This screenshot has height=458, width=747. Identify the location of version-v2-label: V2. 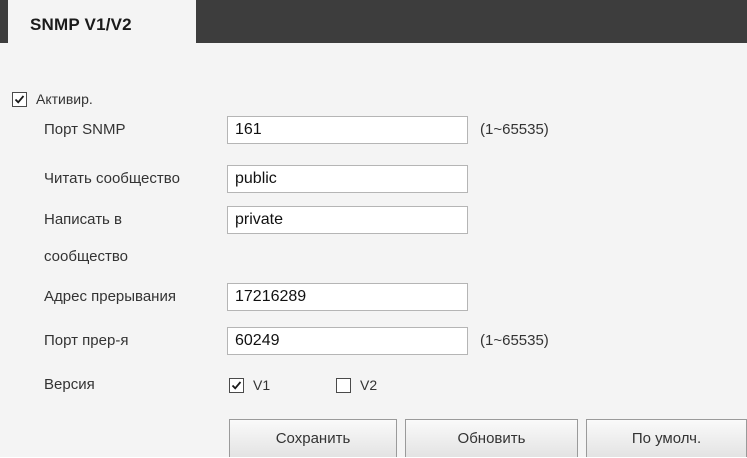
(369, 385).